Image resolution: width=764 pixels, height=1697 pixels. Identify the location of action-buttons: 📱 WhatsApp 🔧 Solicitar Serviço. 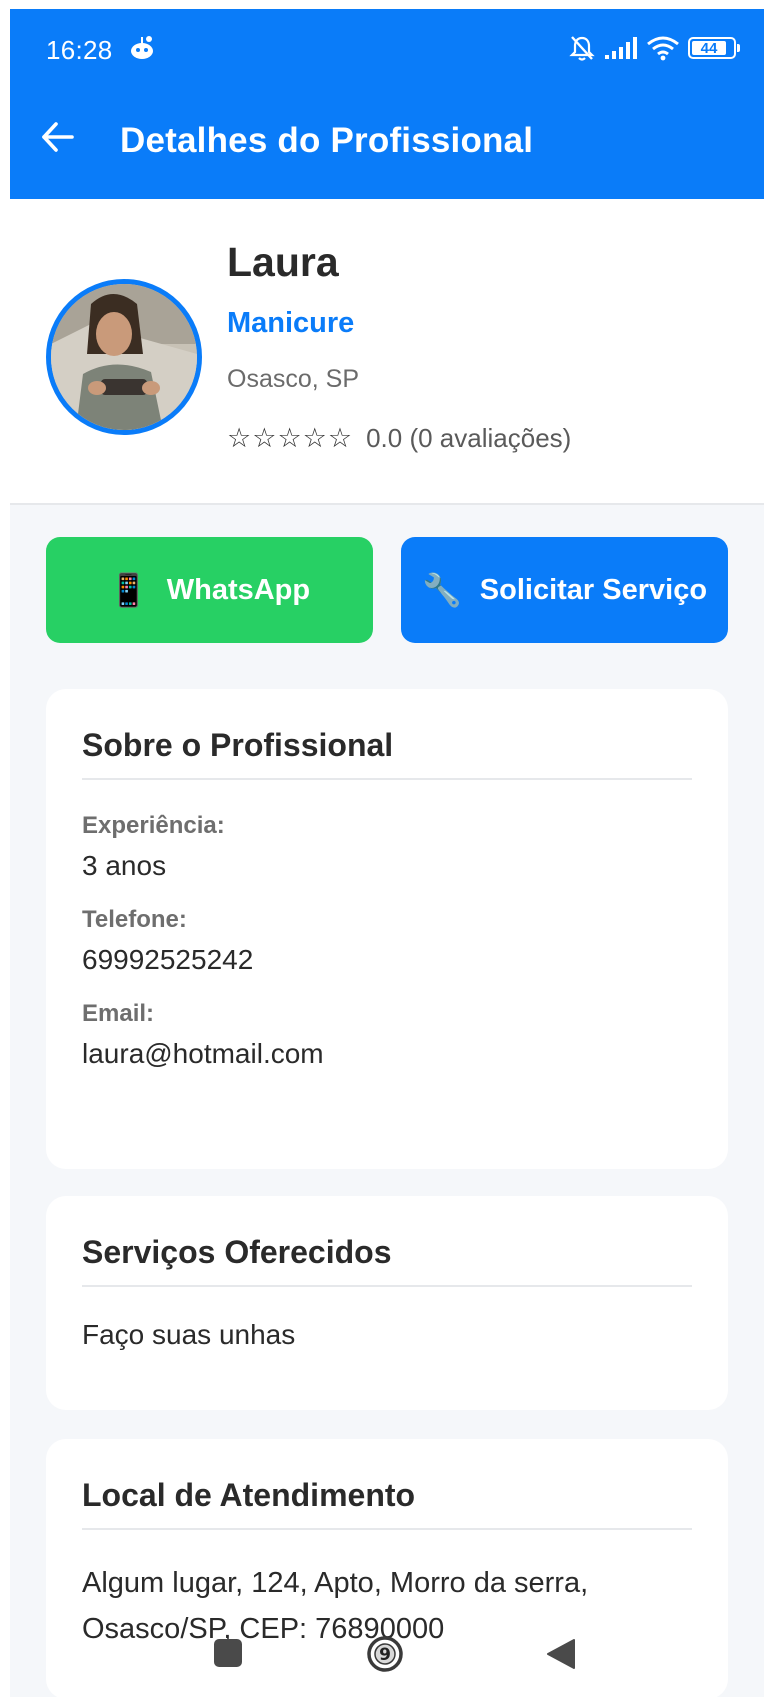
(387, 590).